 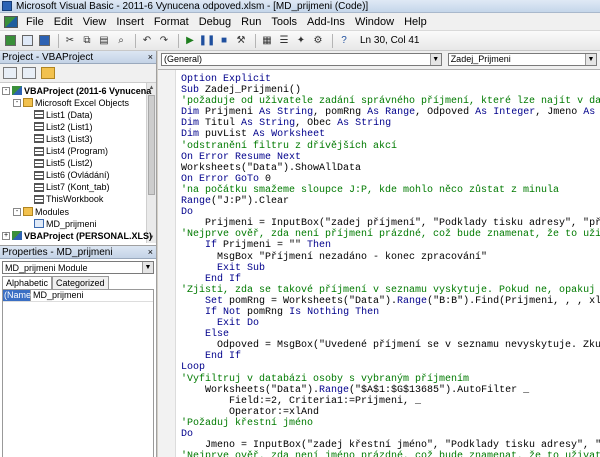 I want to click on view-object-icon, so click(x=29, y=73).